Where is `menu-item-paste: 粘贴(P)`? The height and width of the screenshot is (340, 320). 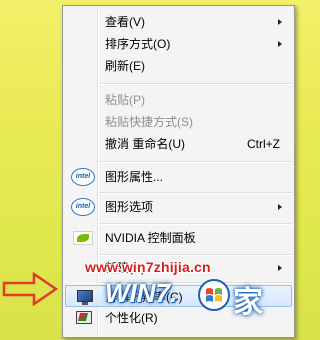
menu-item-paste: 粘贴(P) is located at coordinates (178, 100).